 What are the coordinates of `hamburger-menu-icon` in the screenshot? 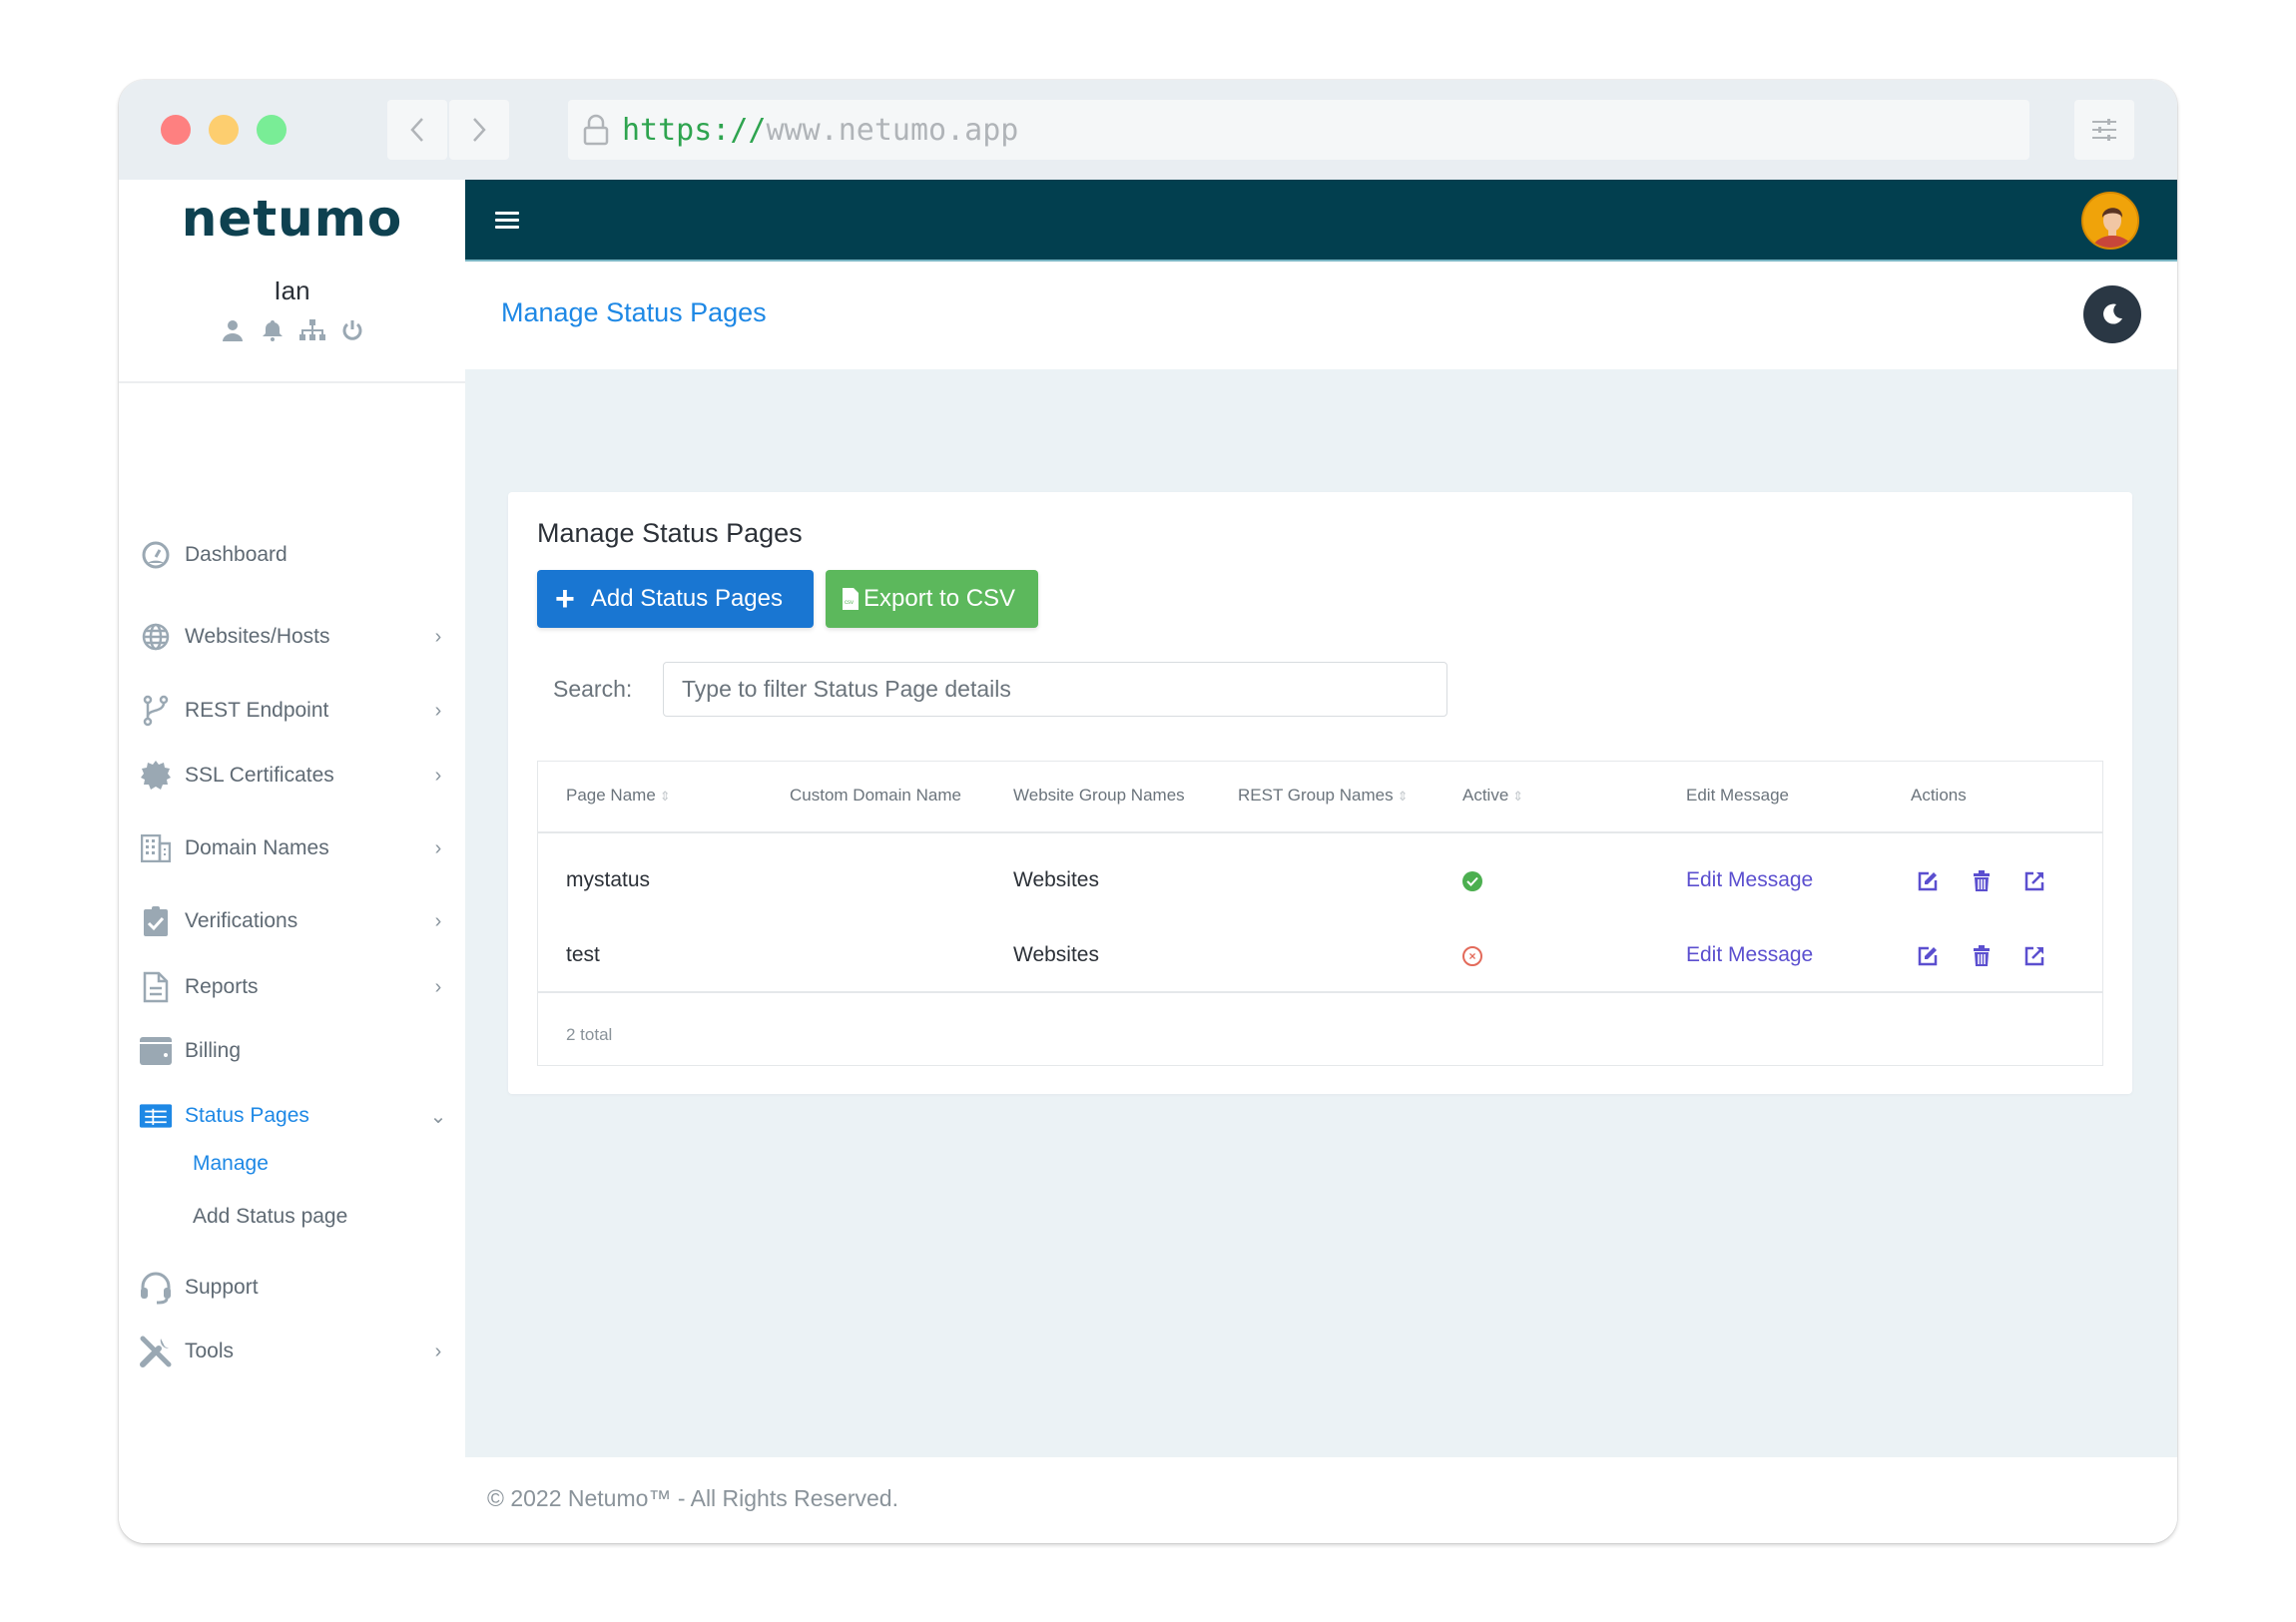 It's located at (507, 220).